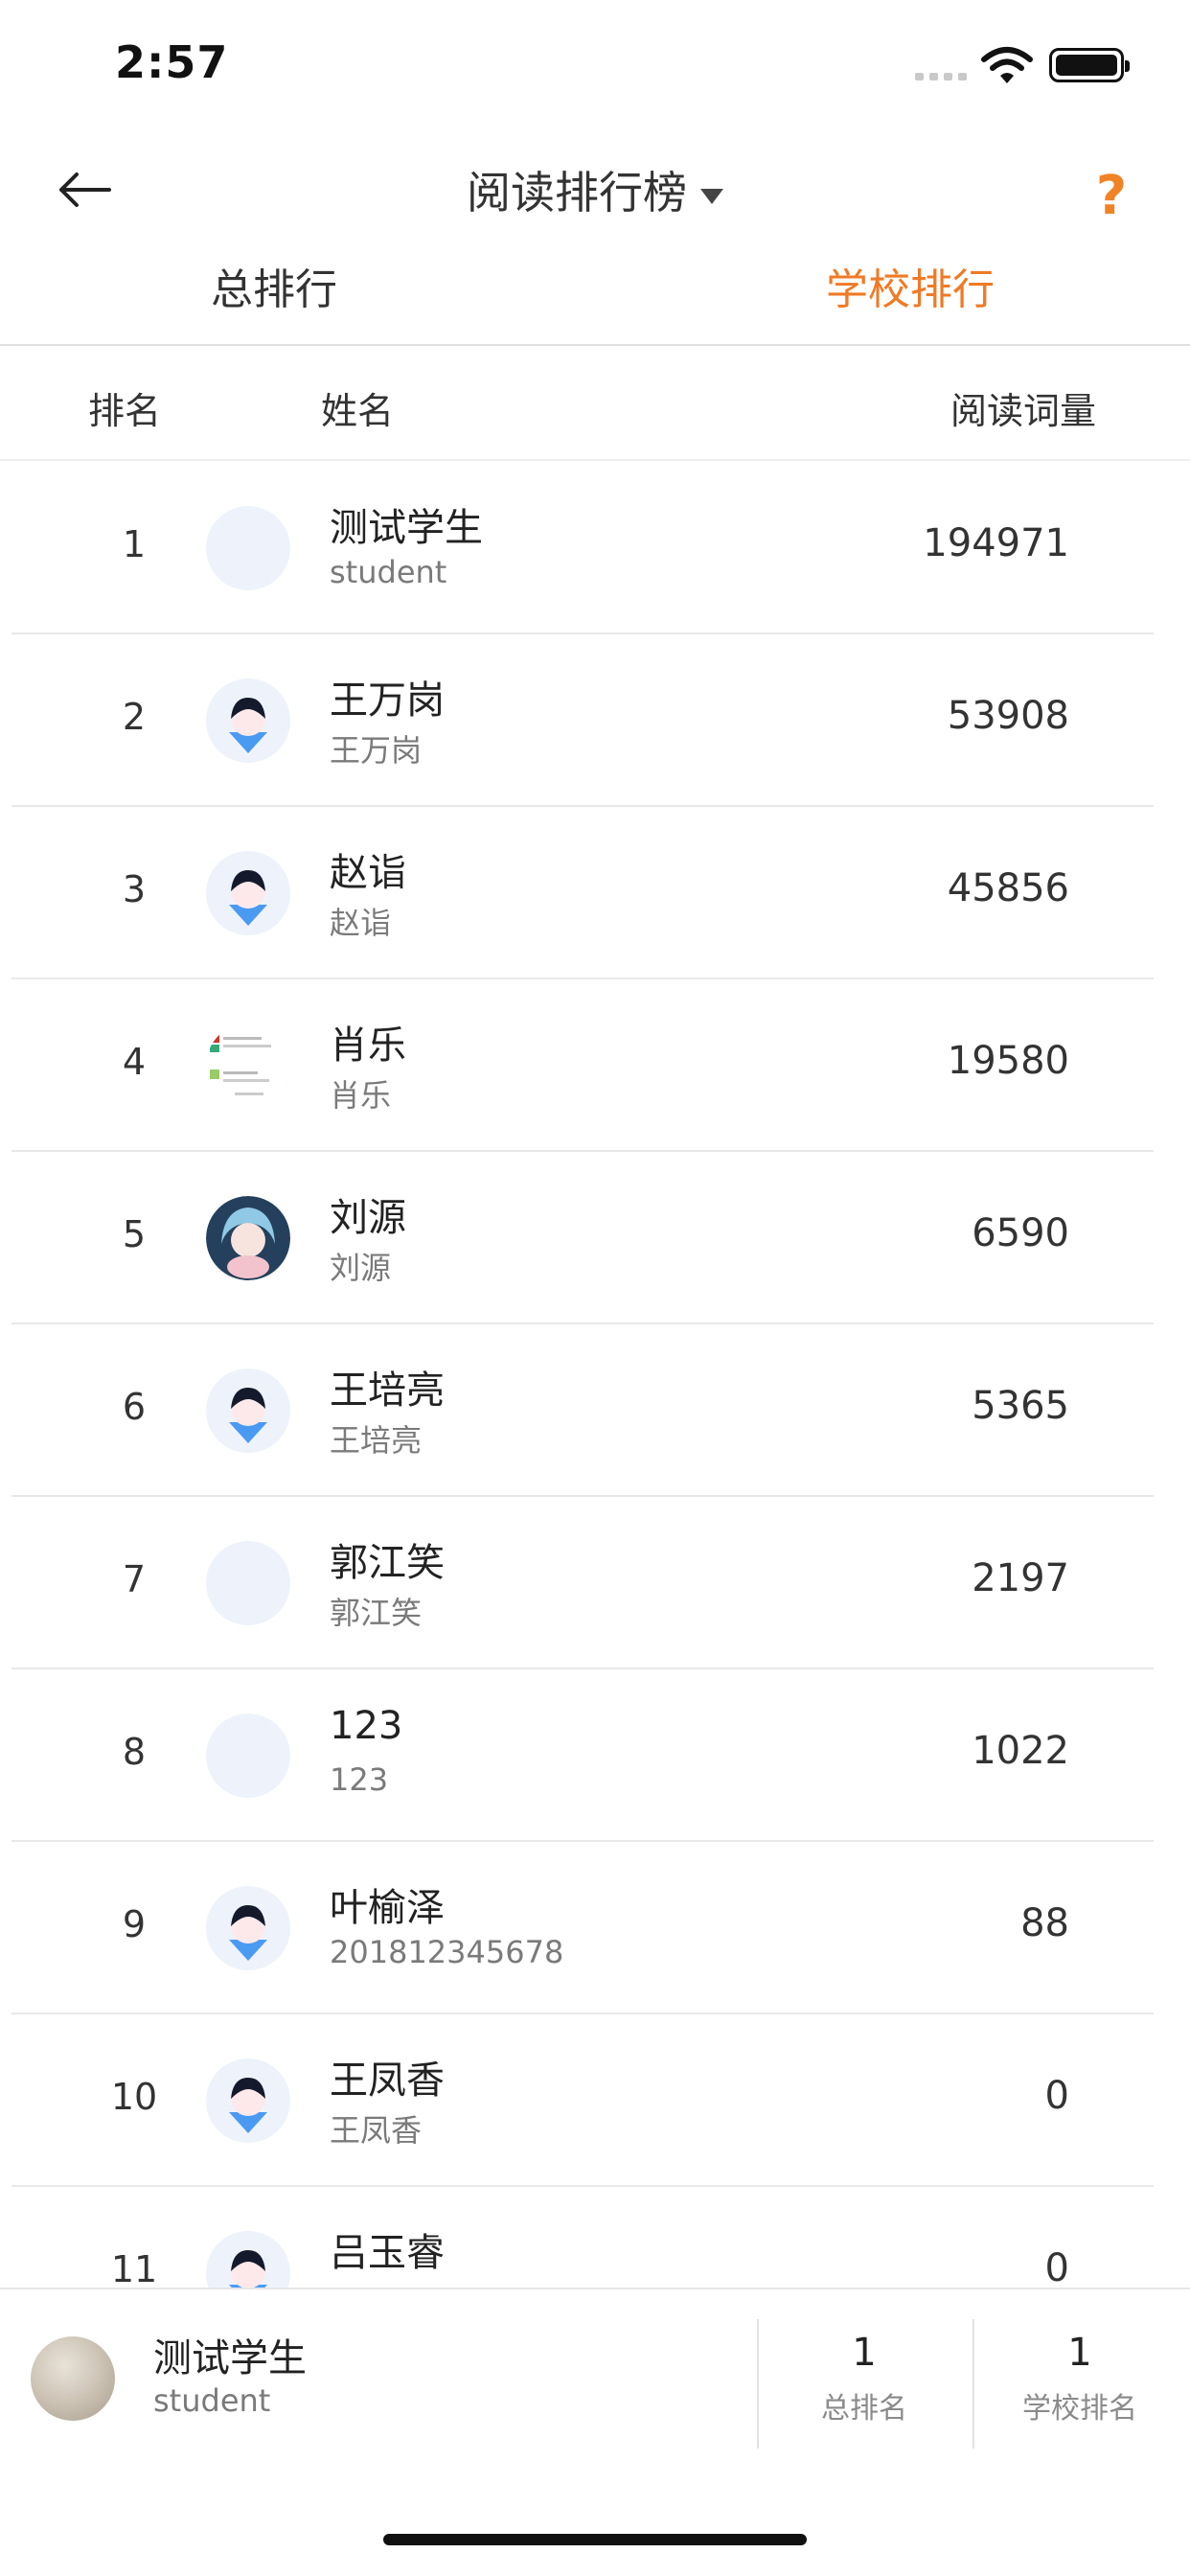 The width and height of the screenshot is (1190, 2576). Describe the element at coordinates (388, 700) in the screenshot. I see `row-name: 王万岗` at that location.